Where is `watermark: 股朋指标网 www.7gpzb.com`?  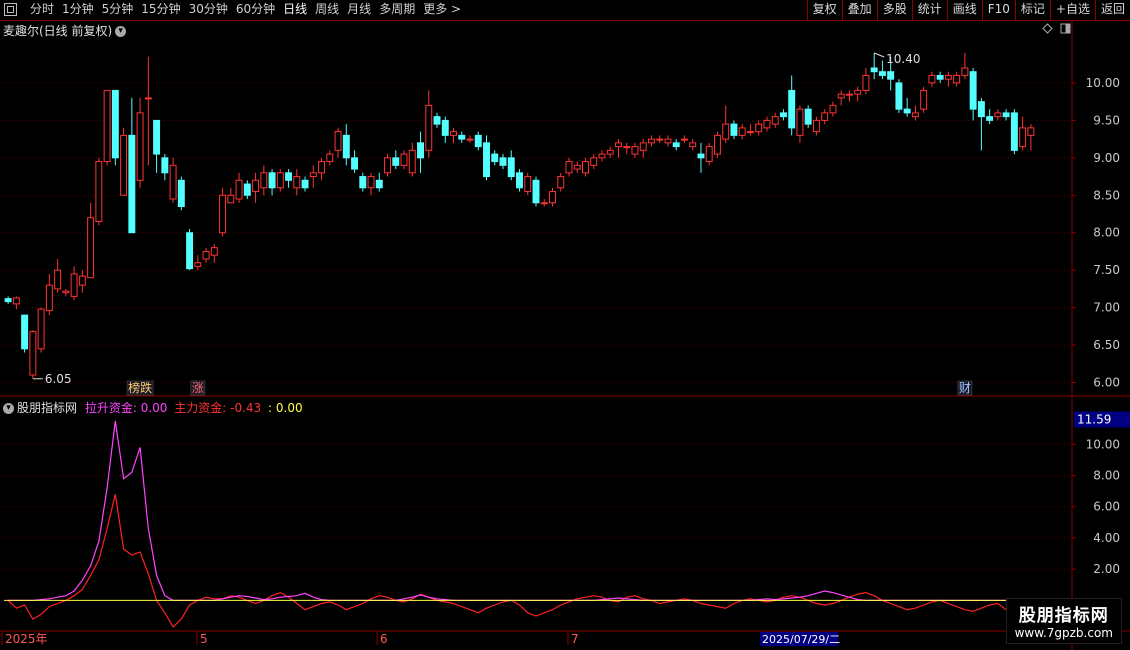 watermark: 股朋指标网 www.7gpzb.com is located at coordinates (1063, 621).